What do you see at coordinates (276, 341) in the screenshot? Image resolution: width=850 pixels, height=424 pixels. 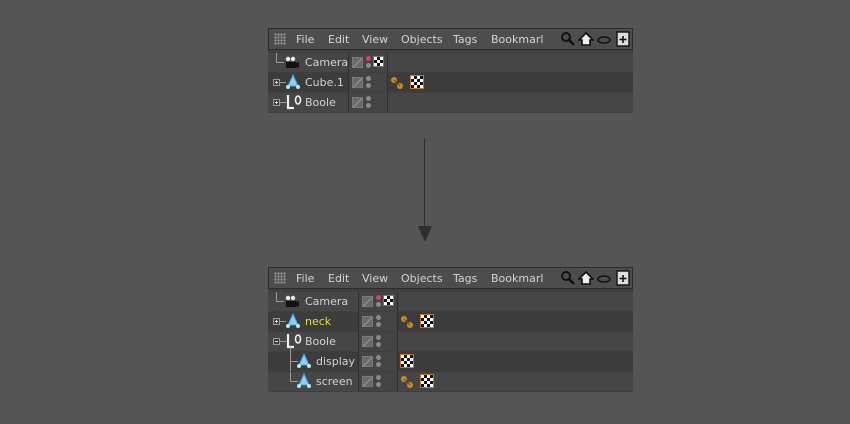 I see `collapse-icon` at bounding box center [276, 341].